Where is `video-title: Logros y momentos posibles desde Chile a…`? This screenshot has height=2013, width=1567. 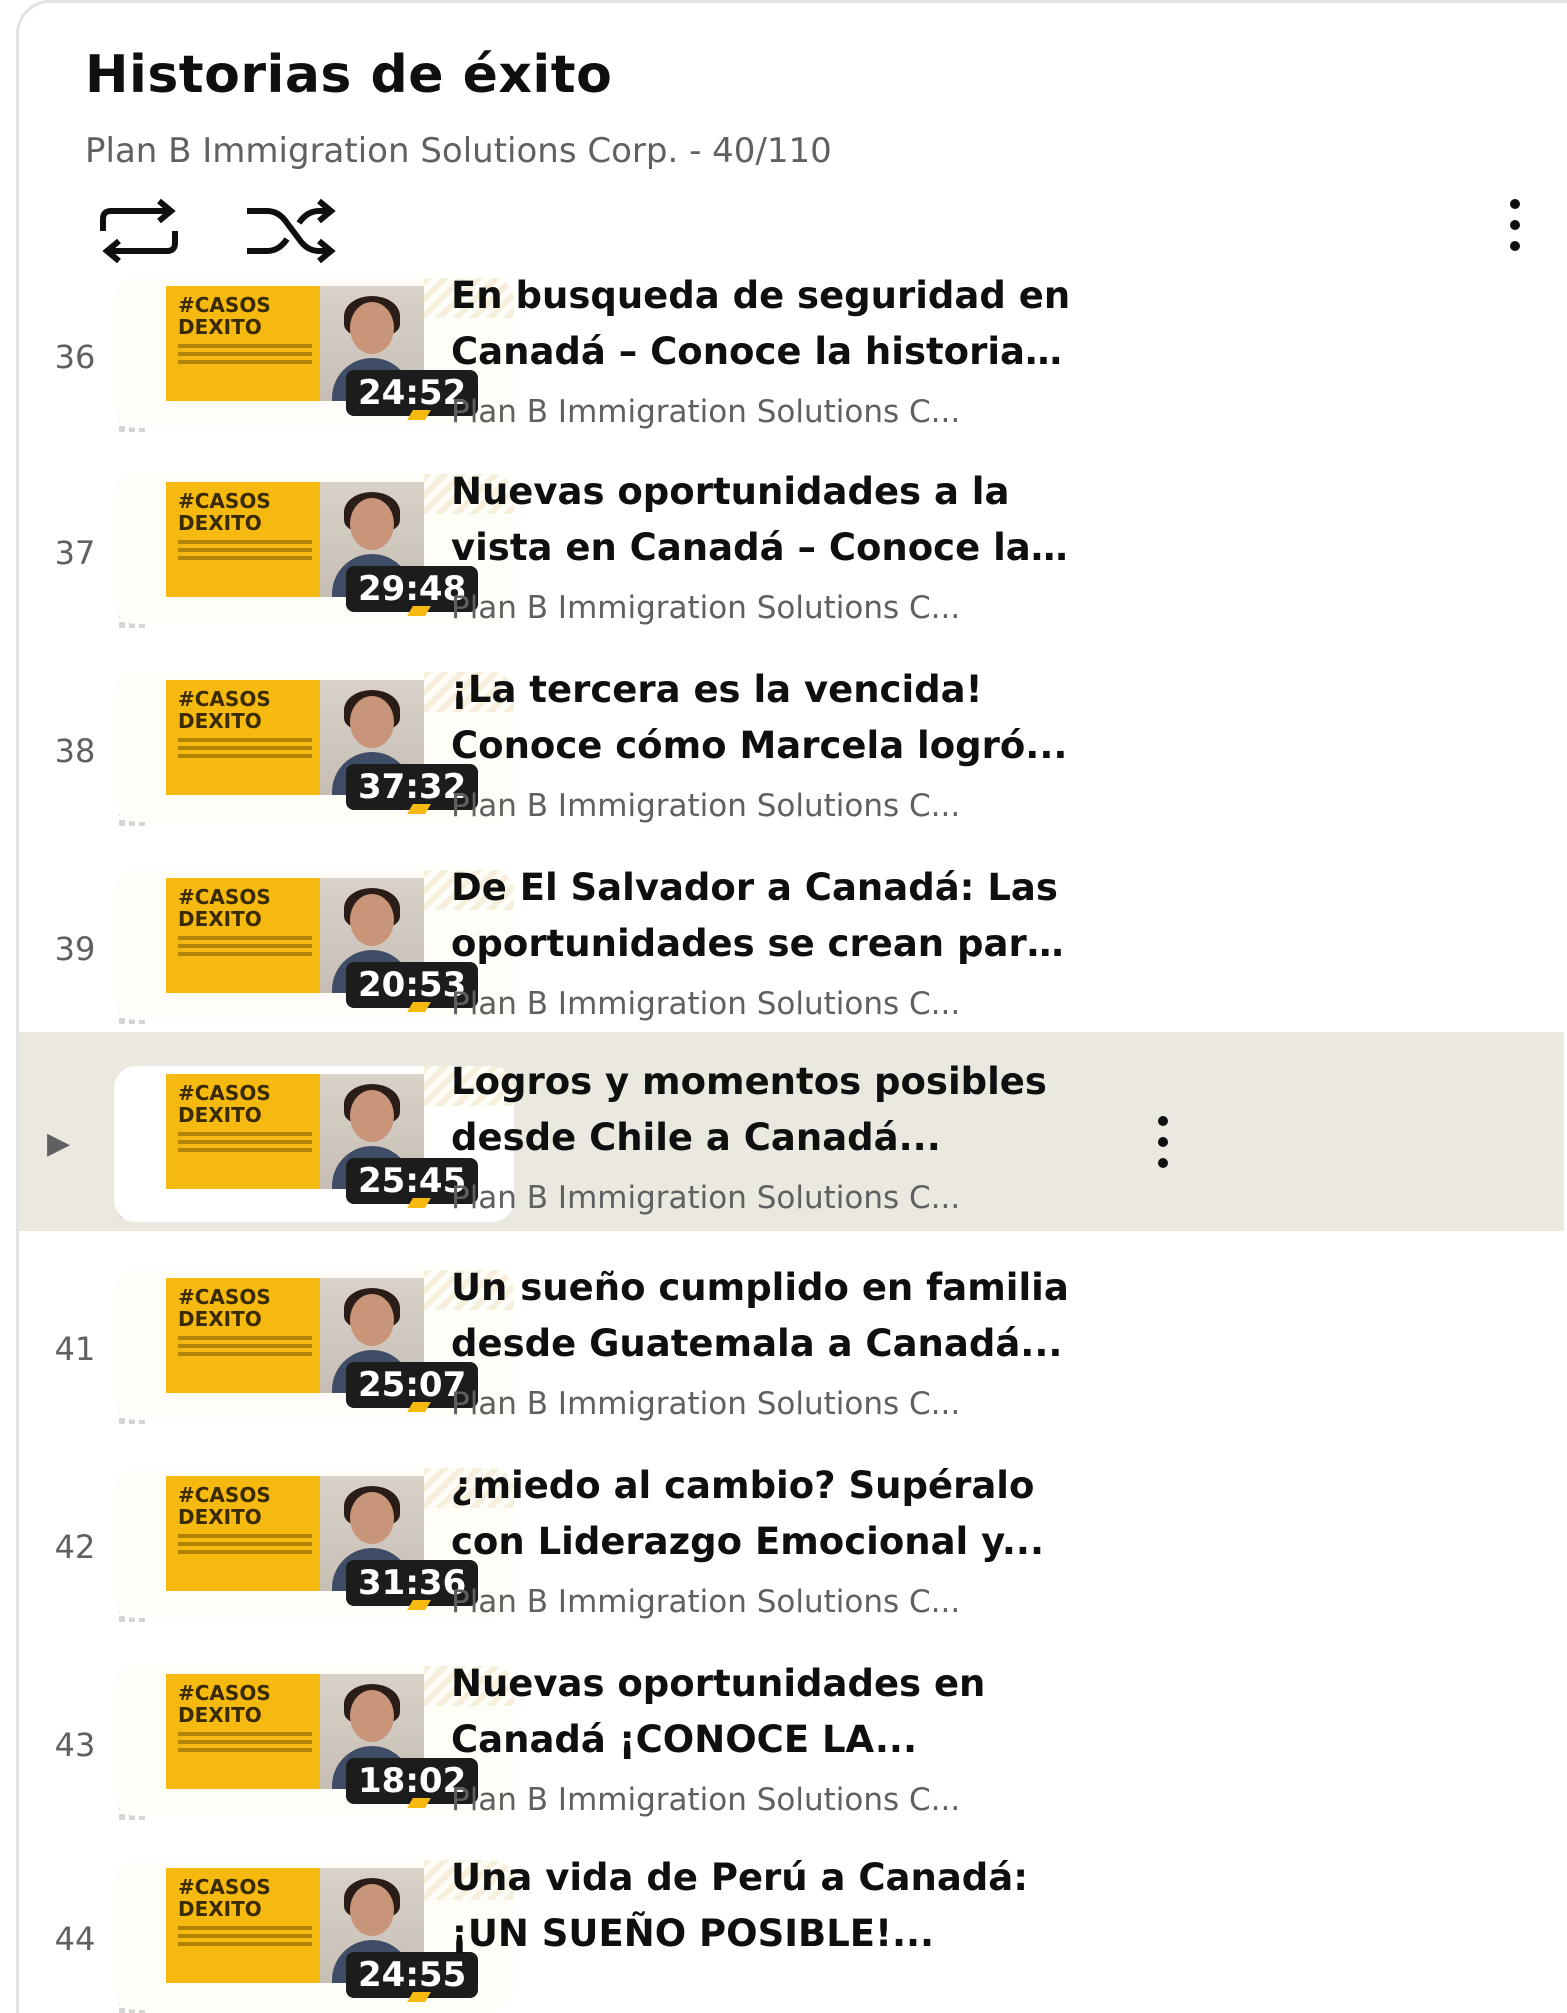 video-title: Logros y momentos posibles desde Chile a… is located at coordinates (761, 1110).